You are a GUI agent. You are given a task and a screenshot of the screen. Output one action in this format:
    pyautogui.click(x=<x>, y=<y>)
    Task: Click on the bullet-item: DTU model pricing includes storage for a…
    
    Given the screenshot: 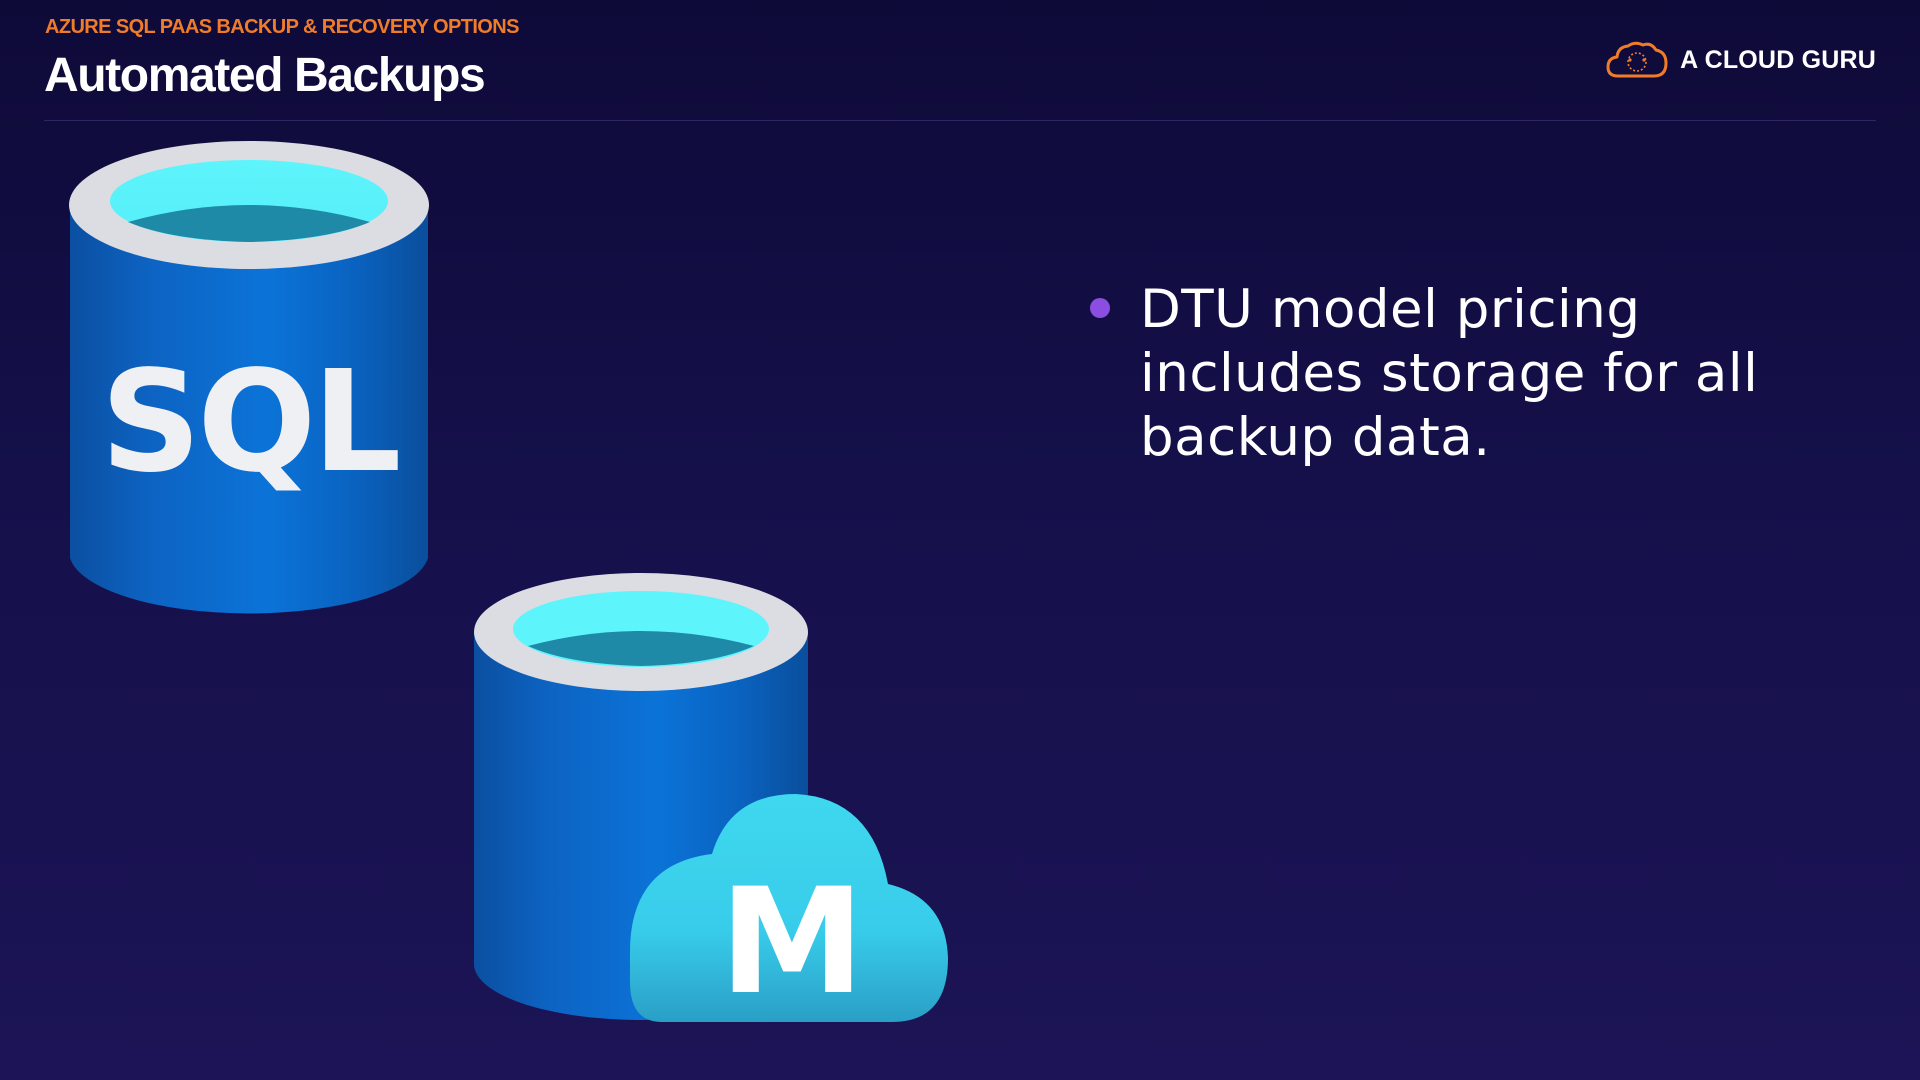 What is the action you would take?
    pyautogui.click(x=1468, y=374)
    